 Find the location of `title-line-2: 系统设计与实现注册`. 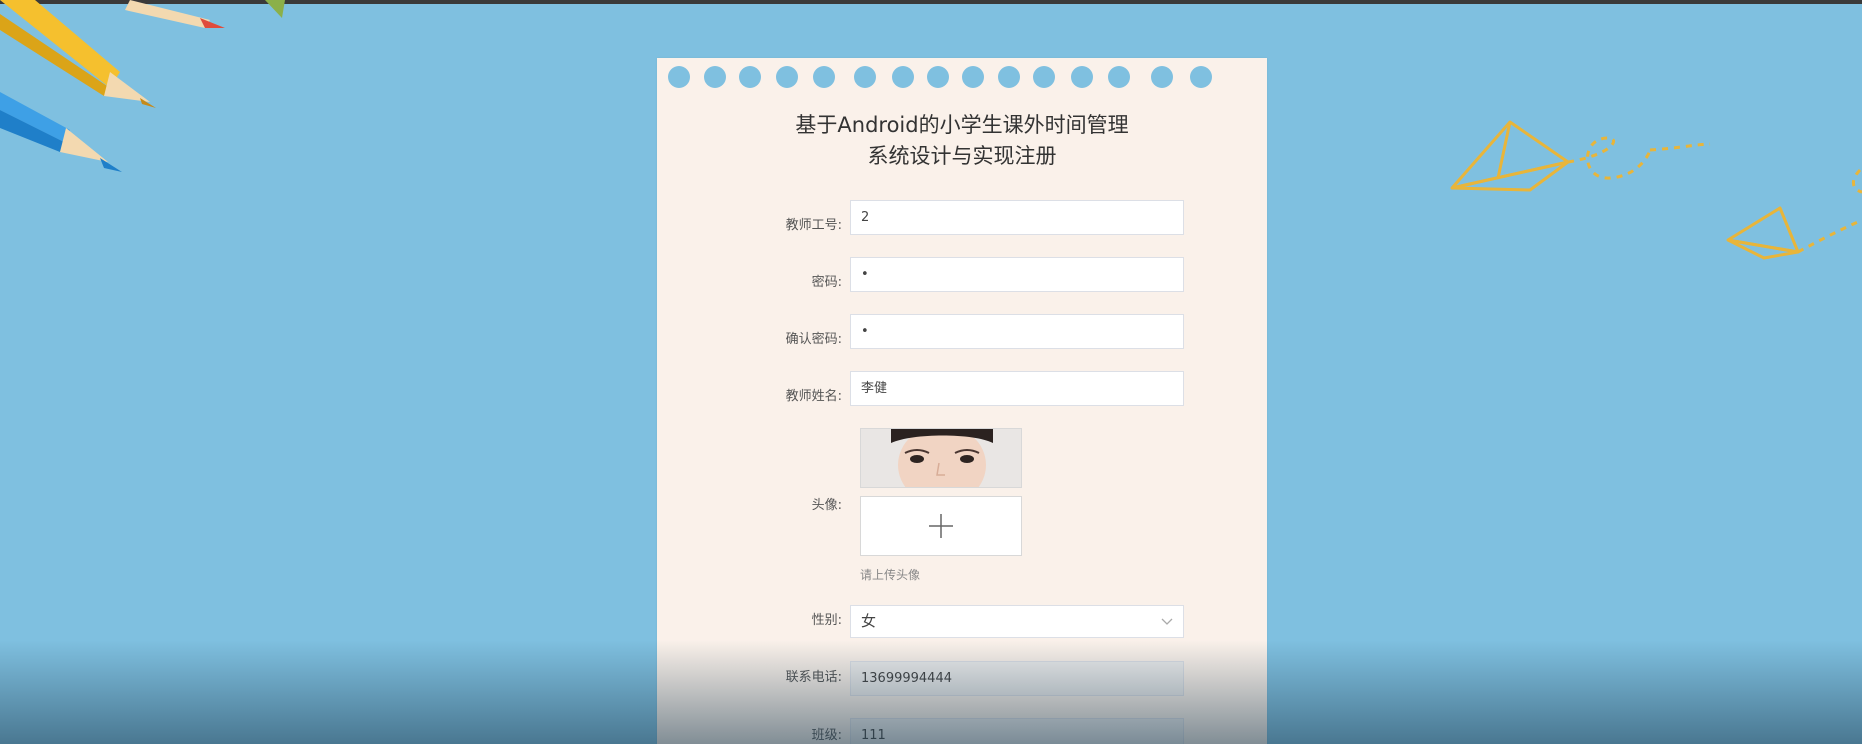

title-line-2: 系统设计与实现注册 is located at coordinates (962, 156).